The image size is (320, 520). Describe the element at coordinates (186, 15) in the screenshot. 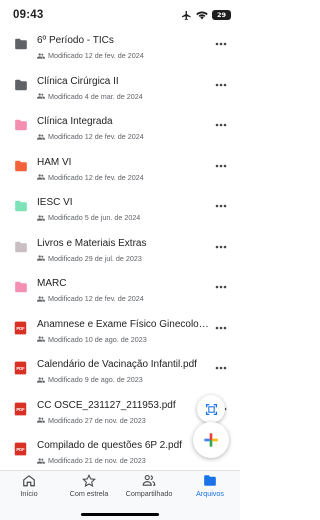

I see `airplane-mode-icon` at that location.